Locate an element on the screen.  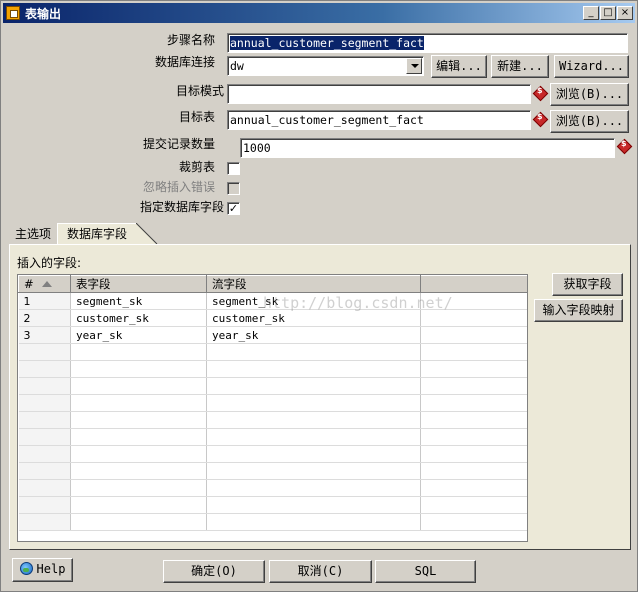
sort-ascending-icon is located at coordinates (46, 284).